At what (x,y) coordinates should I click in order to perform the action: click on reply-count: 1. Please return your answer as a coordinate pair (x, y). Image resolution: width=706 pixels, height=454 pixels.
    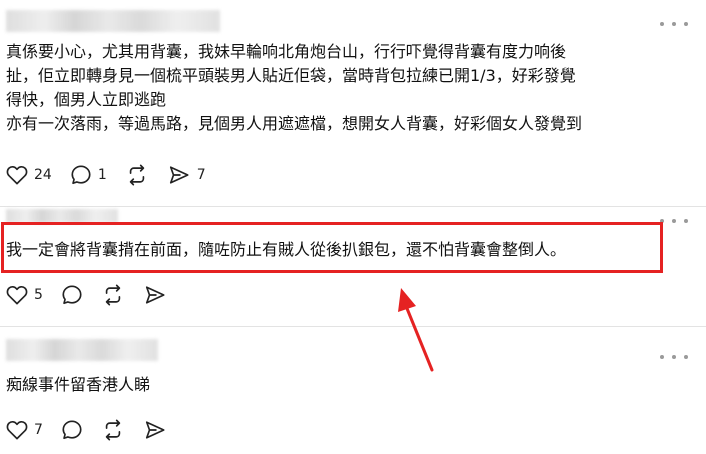
    Looking at the image, I should click on (102, 175).